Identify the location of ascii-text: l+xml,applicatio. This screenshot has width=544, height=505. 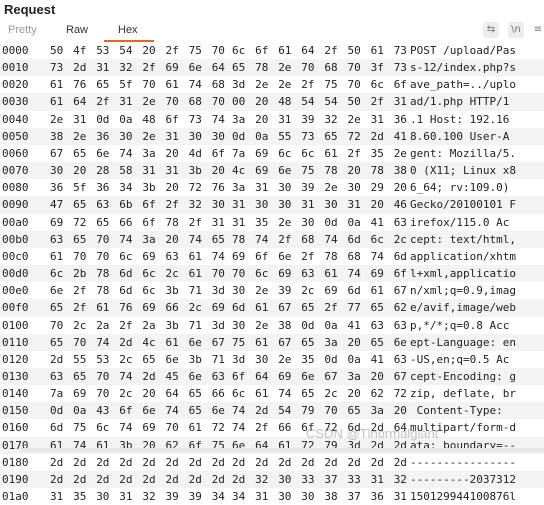
(463, 273).